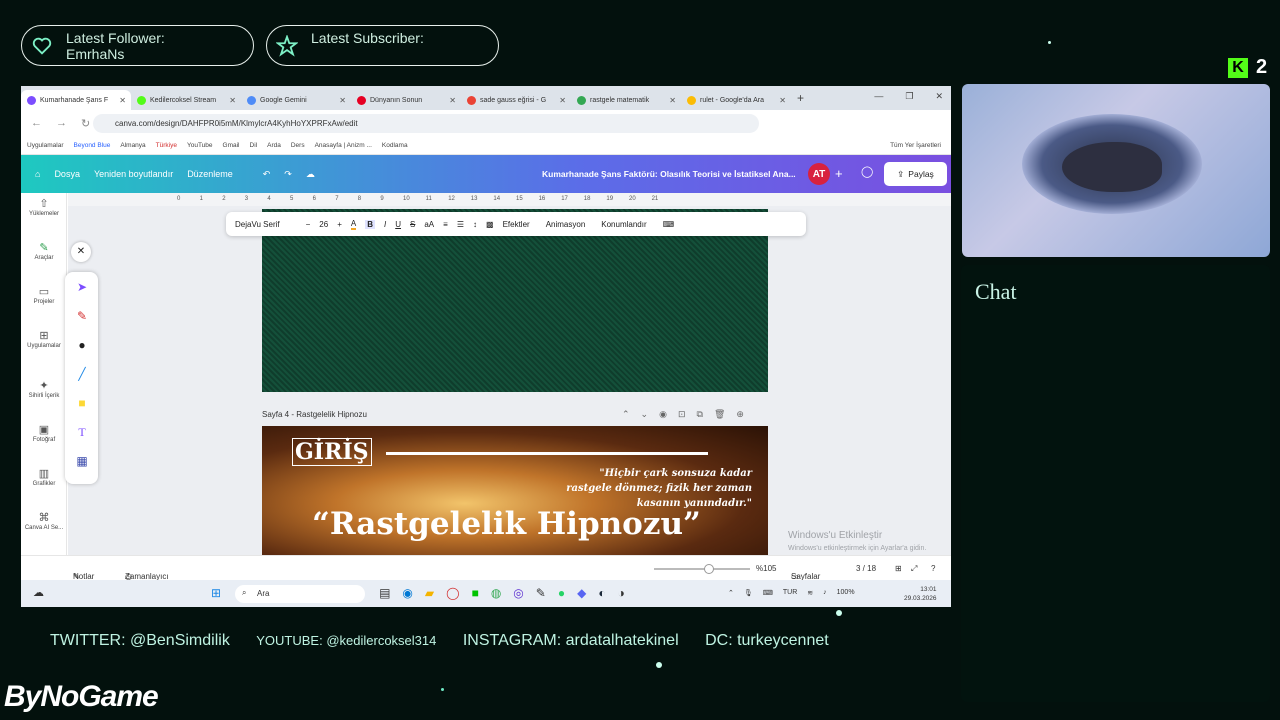 This screenshot has height=720, width=1280. Describe the element at coordinates (82, 345) in the screenshot. I see `shapes-icon: ●` at that location.